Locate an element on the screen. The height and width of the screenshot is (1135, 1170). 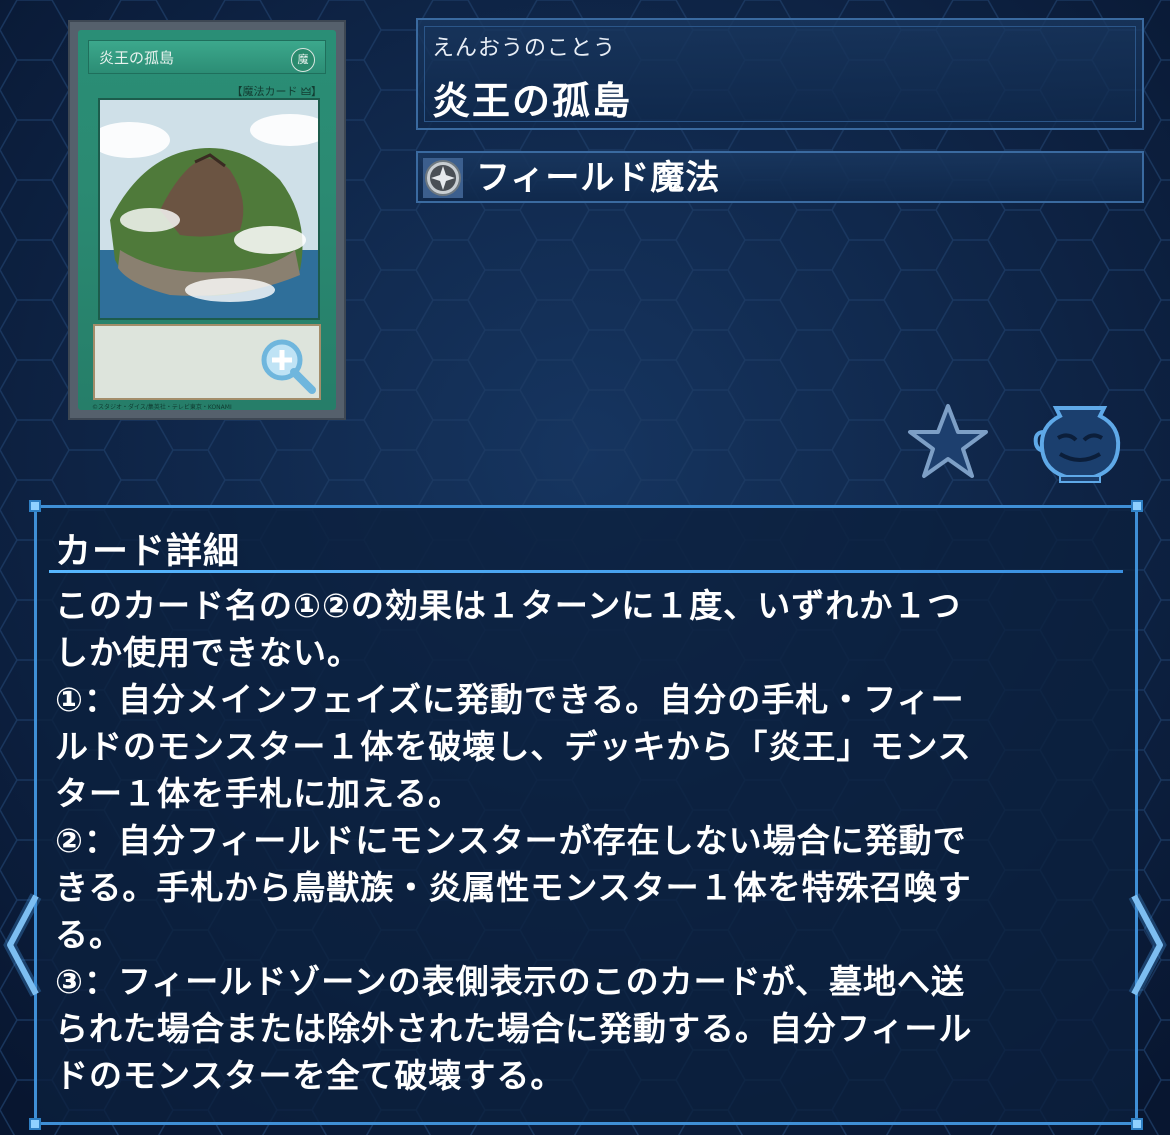
card-copyright: ©スタジオ・ダイス/集英社・テレビ東京・KONAMI is located at coordinates (162, 407).